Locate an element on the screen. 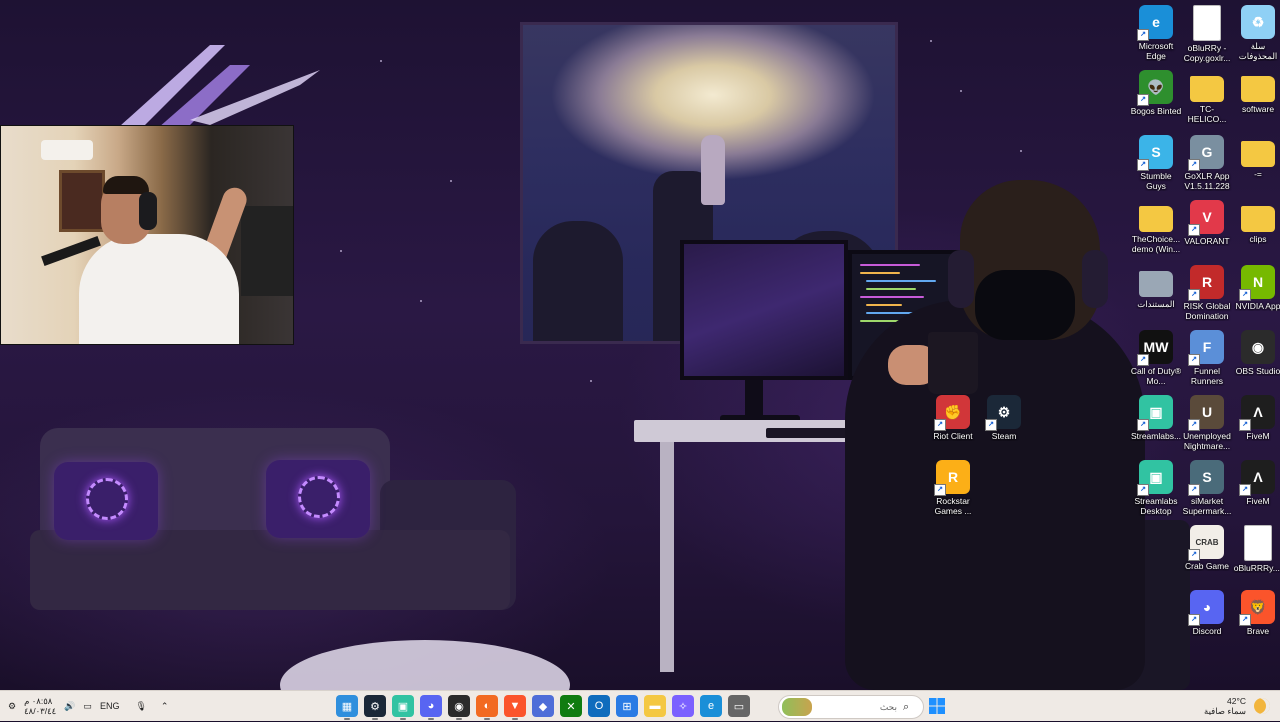 The height and width of the screenshot is (722, 1280). desktop-icon-label: Stumble Guys is located at coordinates (1156, 181).